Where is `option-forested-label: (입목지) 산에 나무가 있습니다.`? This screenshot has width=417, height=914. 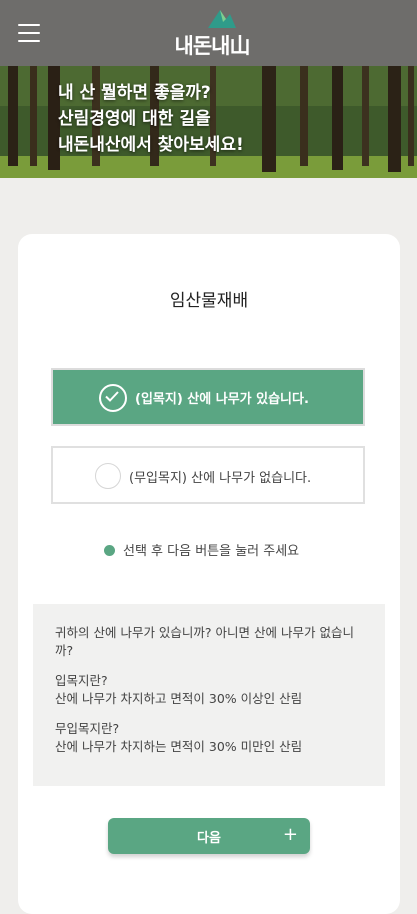 option-forested-label: (입목지) 산에 나무가 있습니다. is located at coordinates (222, 399).